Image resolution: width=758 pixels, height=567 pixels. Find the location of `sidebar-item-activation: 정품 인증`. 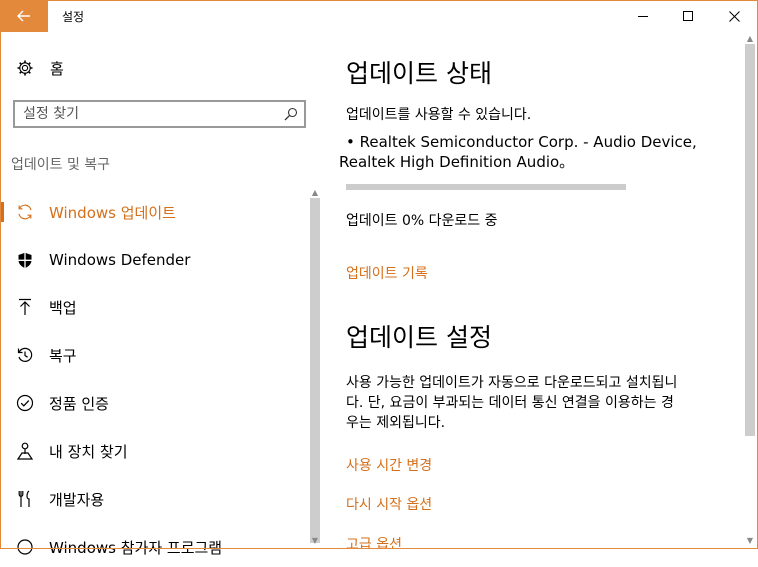

sidebar-item-activation: 정품 인증 is located at coordinates (154, 403).